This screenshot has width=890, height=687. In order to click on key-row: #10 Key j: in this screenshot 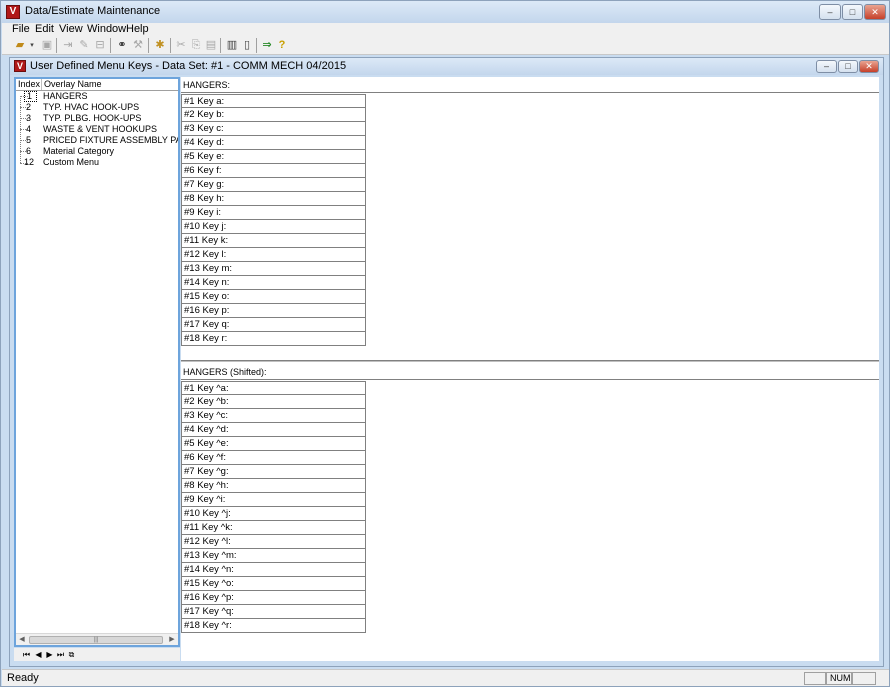, I will do `click(273, 227)`.